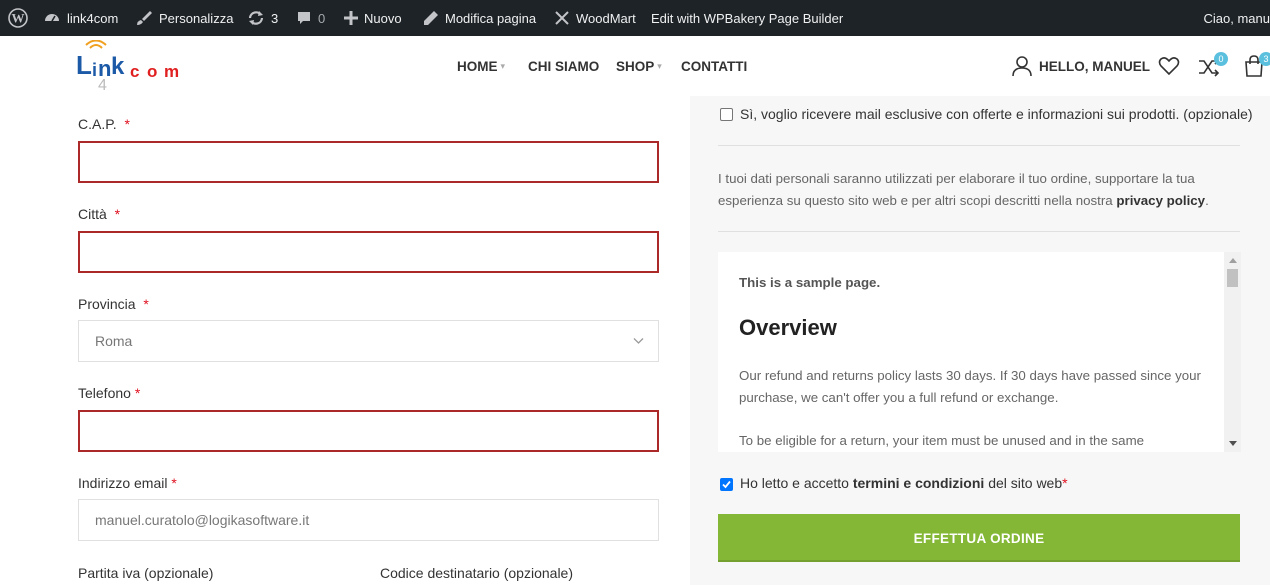  I want to click on edit-page-link: Modifica pagina, so click(479, 18).